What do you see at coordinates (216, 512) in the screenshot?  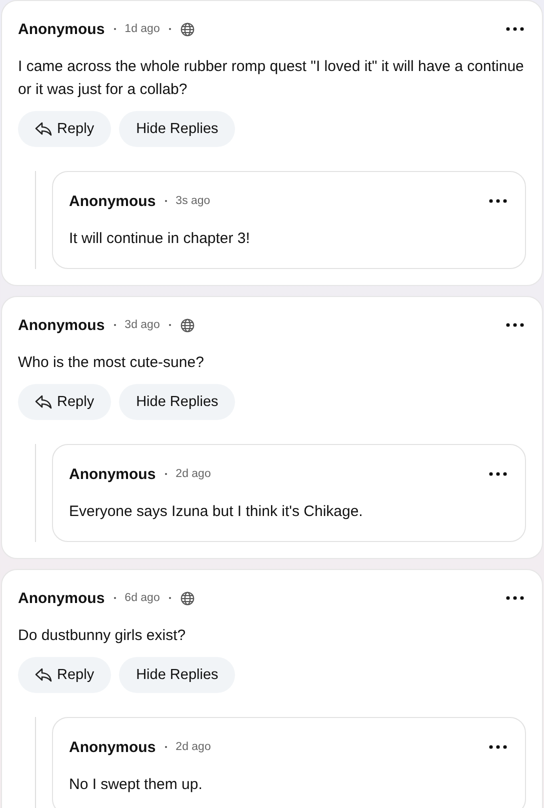 I see `reply-text: Everyone says Izuna but I think it's Chikage.` at bounding box center [216, 512].